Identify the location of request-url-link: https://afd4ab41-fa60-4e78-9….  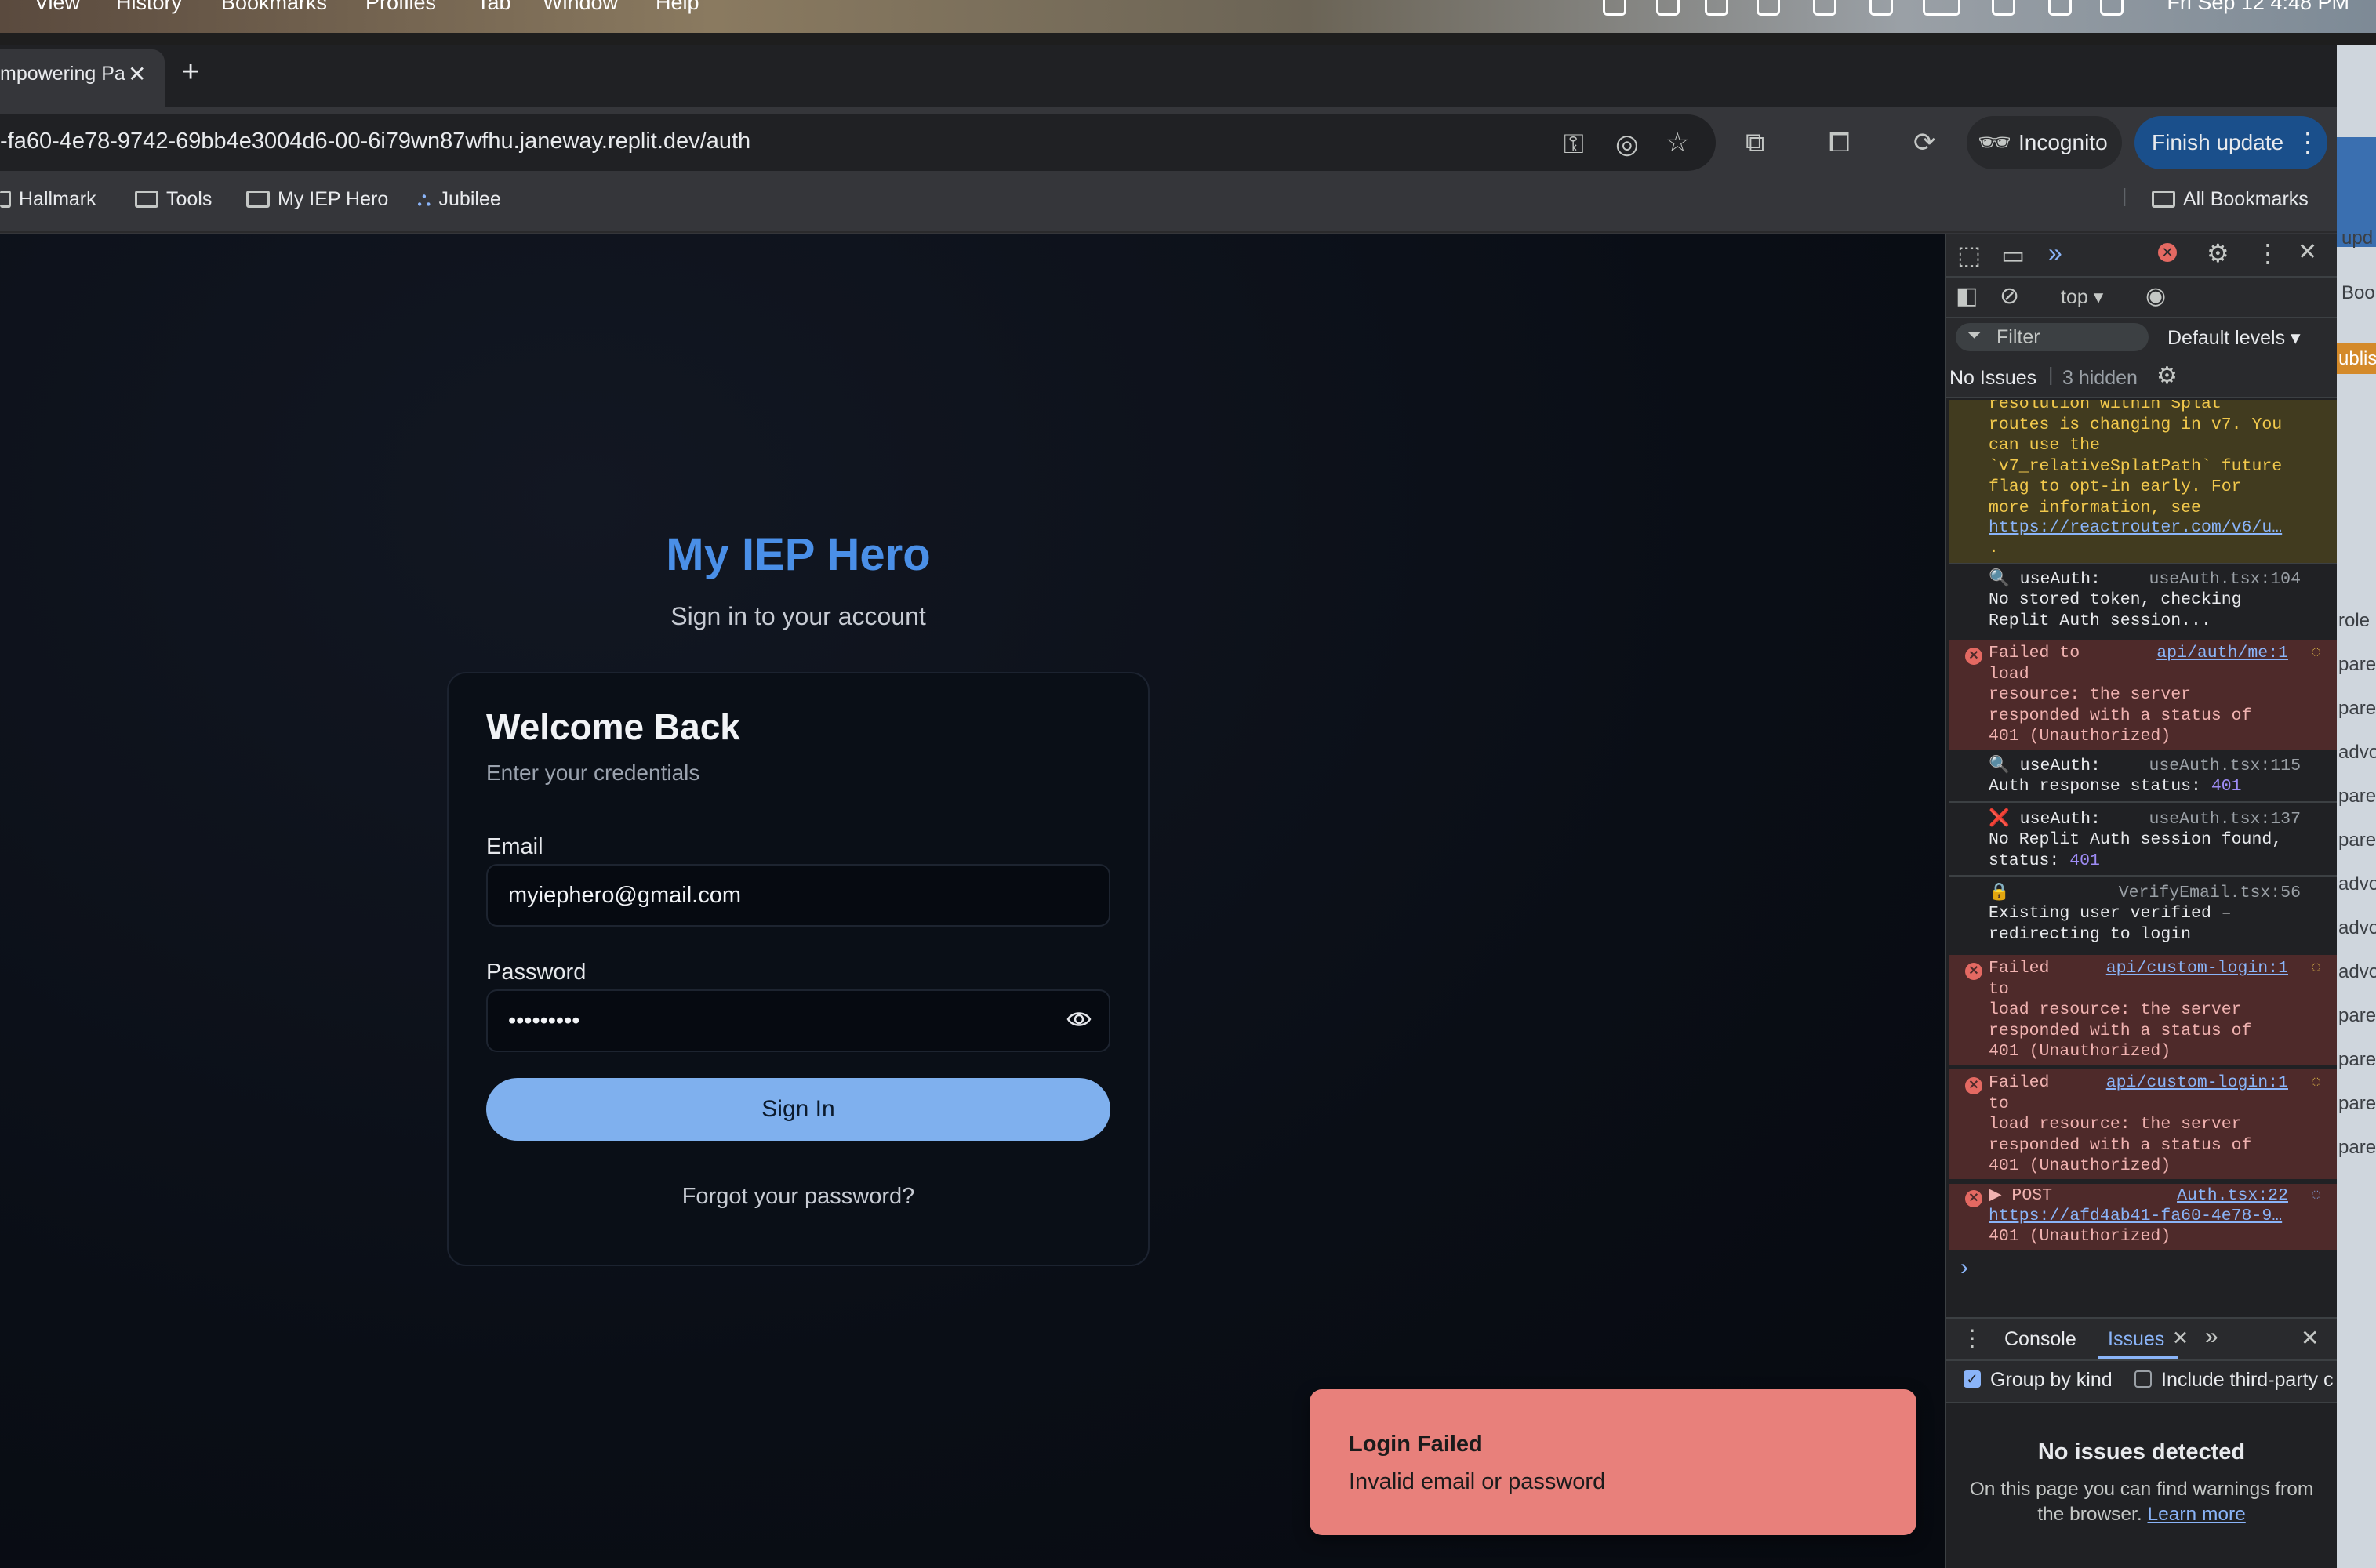
(2135, 1216).